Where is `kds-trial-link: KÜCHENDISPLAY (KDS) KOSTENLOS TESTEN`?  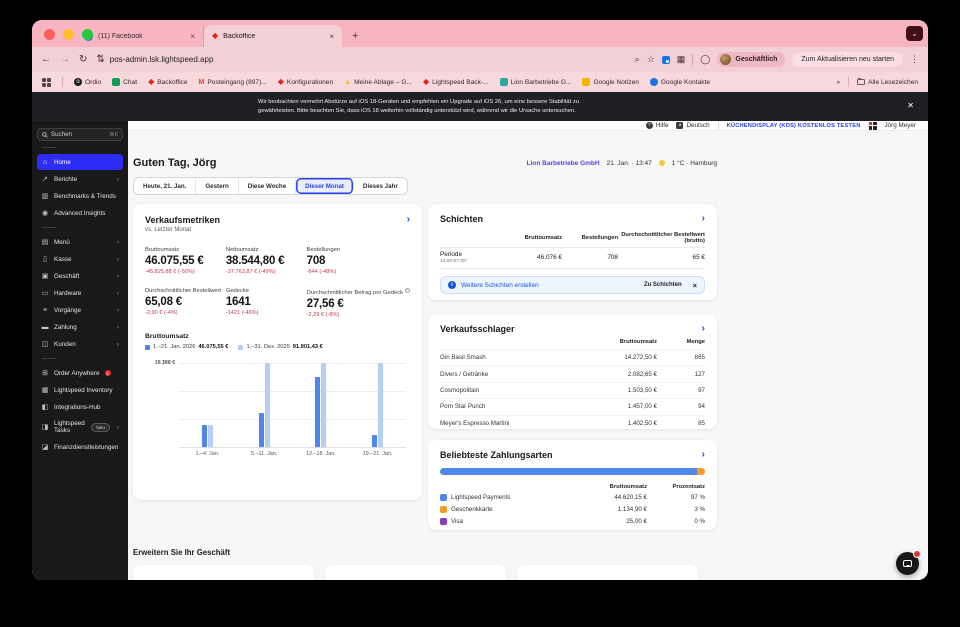 kds-trial-link: KÜCHENDISPLAY (KDS) KOSTENLOS TESTEN is located at coordinates (794, 126).